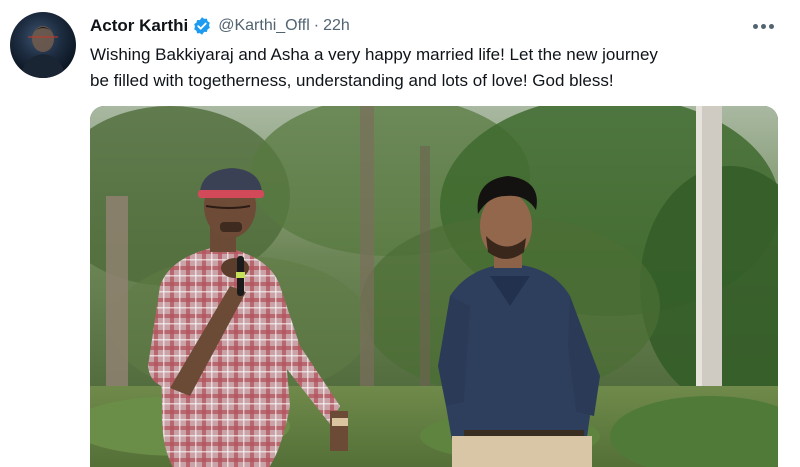 This screenshot has width=800, height=467. I want to click on tweet-header: Actor Karthi @Karthi_Offl · 22h, so click(220, 26).